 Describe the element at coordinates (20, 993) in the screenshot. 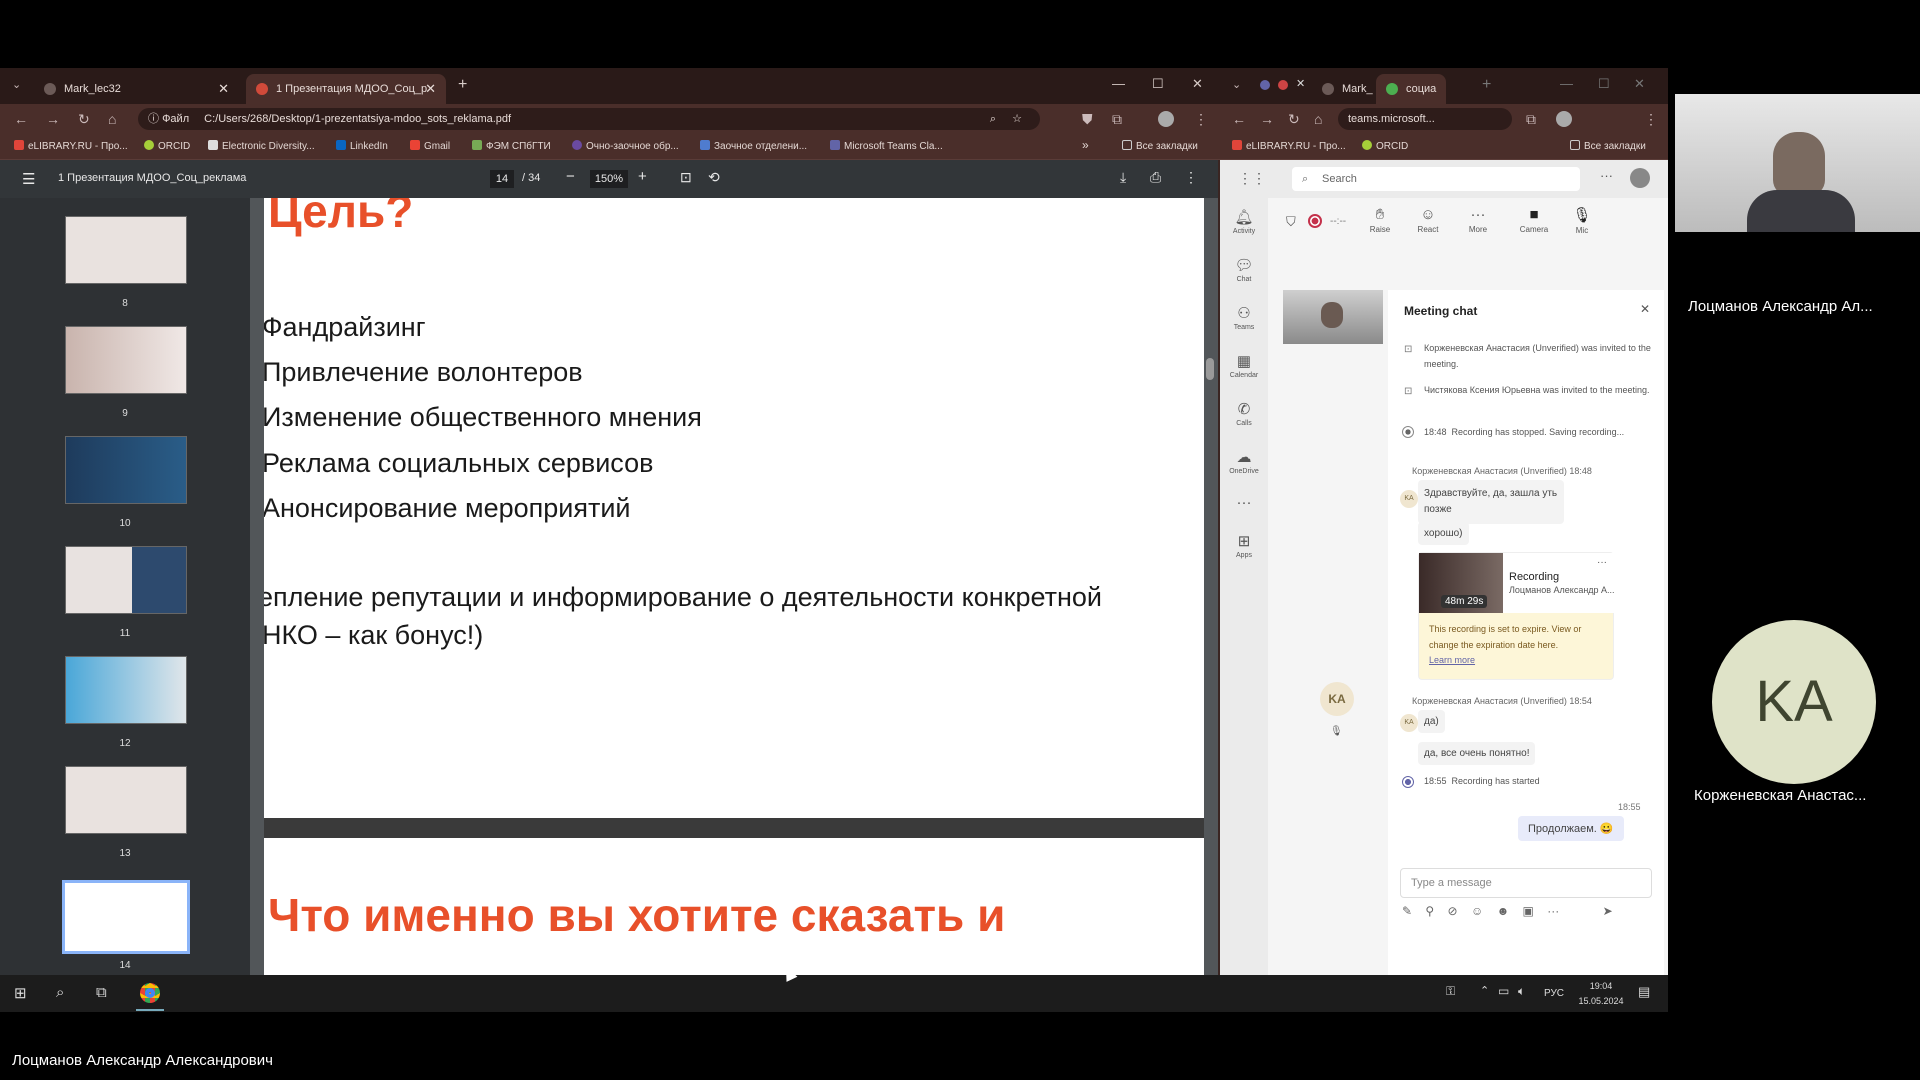

I see `windows-start-icon: ⊞` at that location.